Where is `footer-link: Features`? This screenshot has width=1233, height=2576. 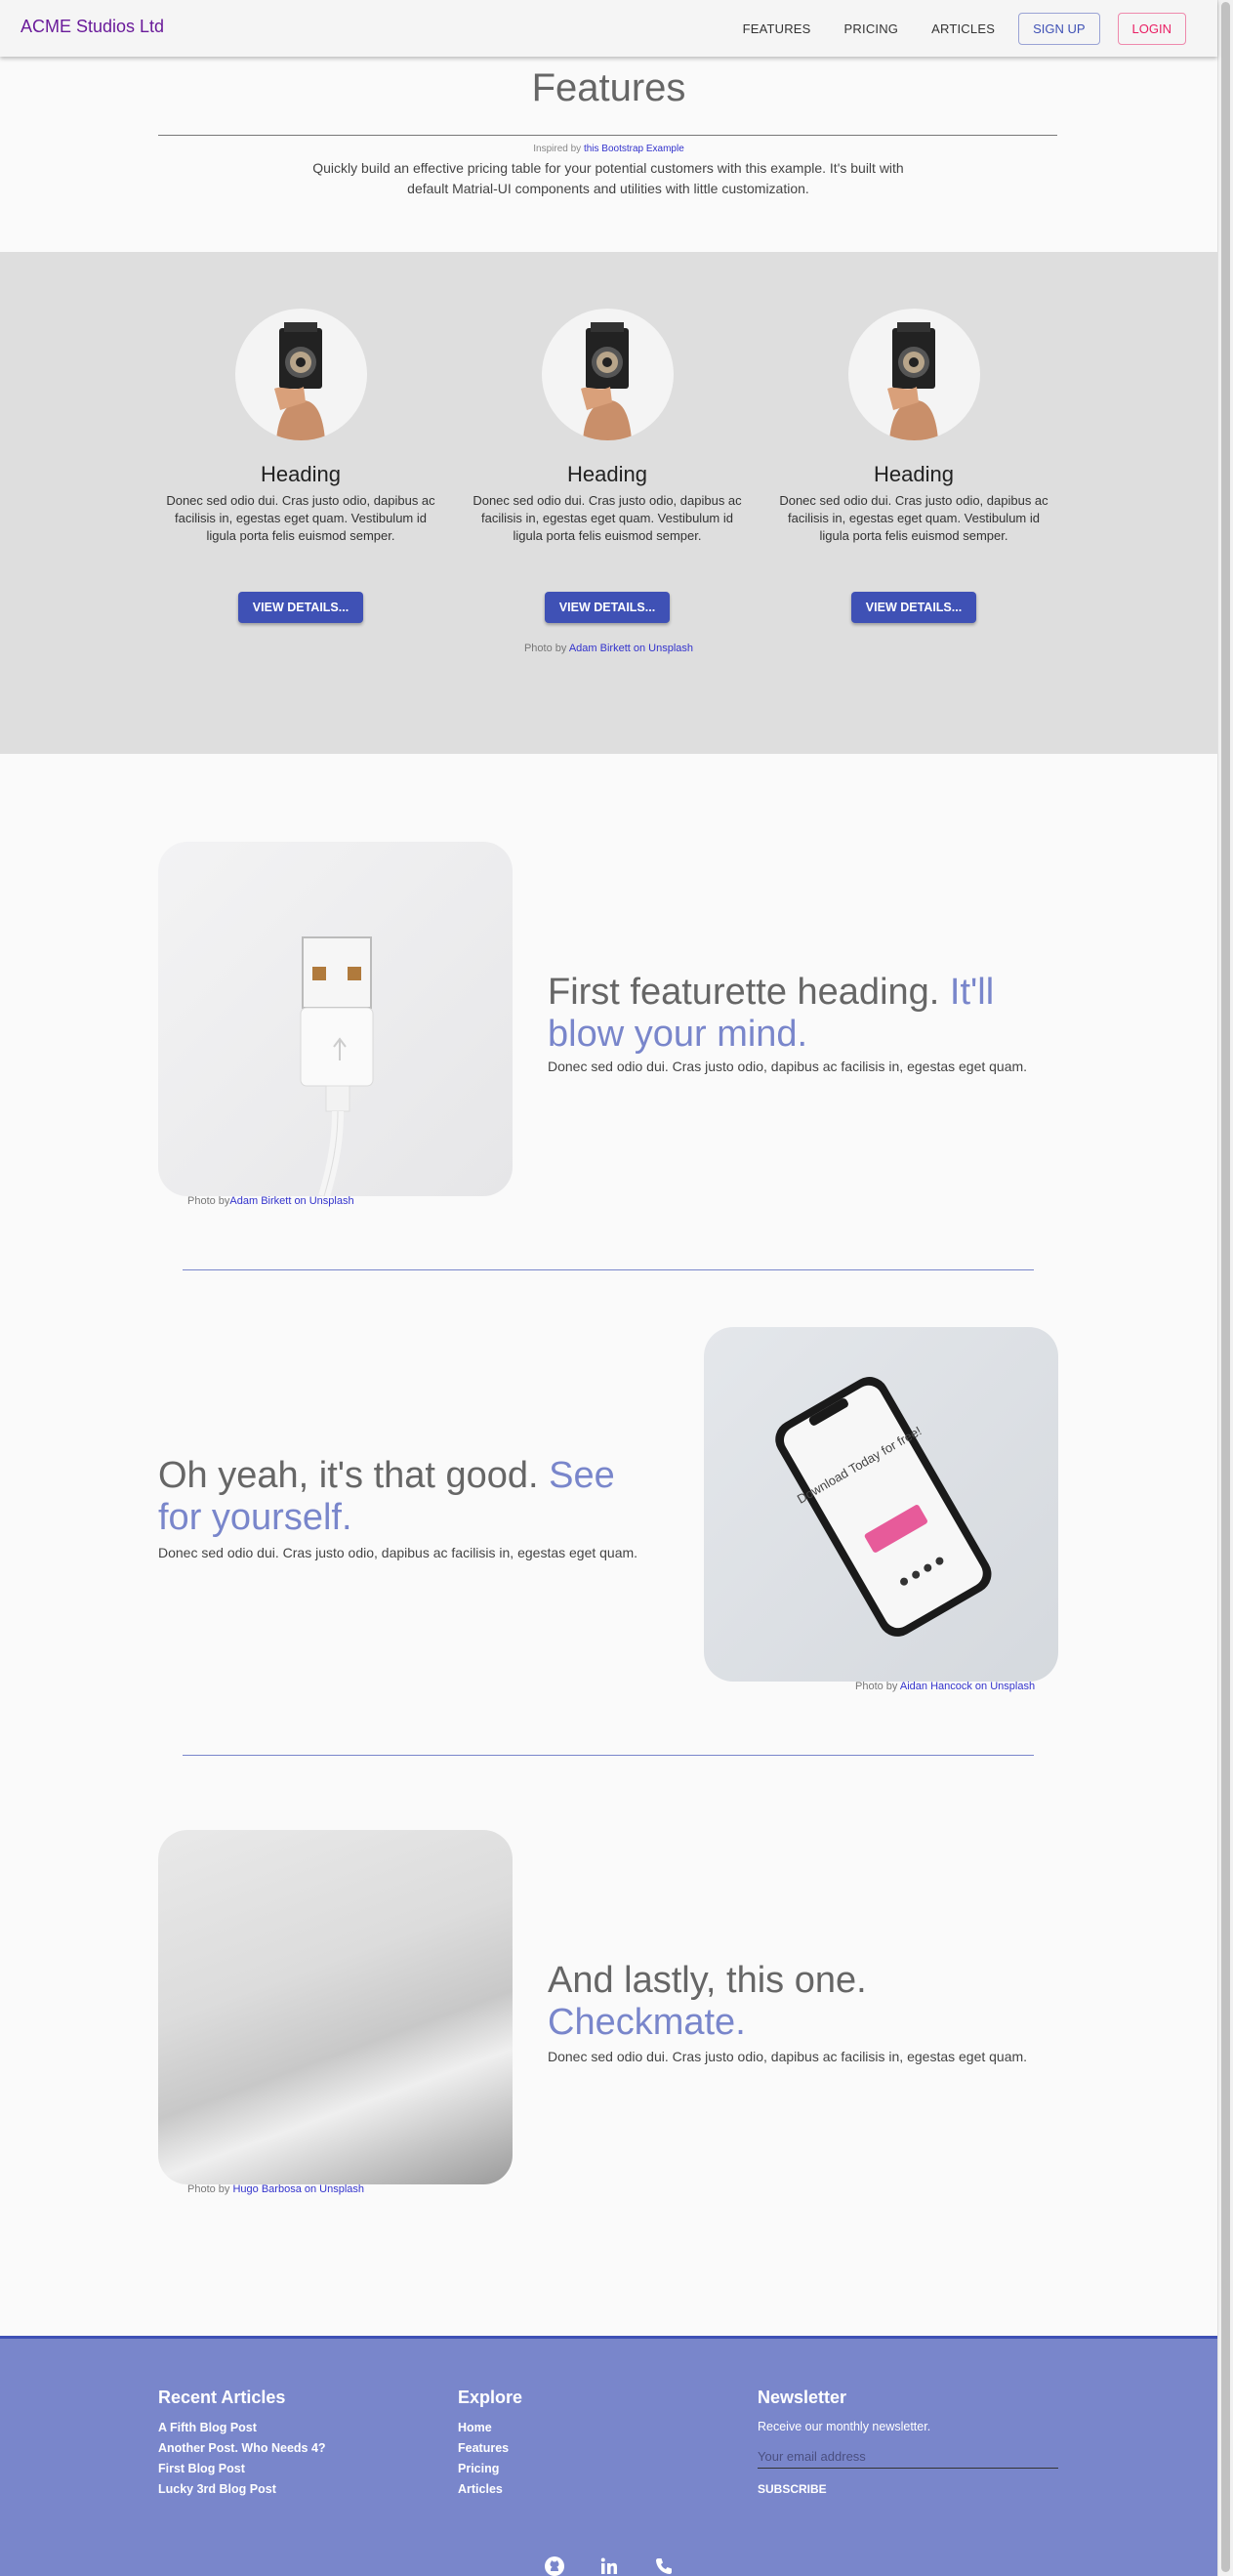
footer-link: Features is located at coordinates (490, 2448).